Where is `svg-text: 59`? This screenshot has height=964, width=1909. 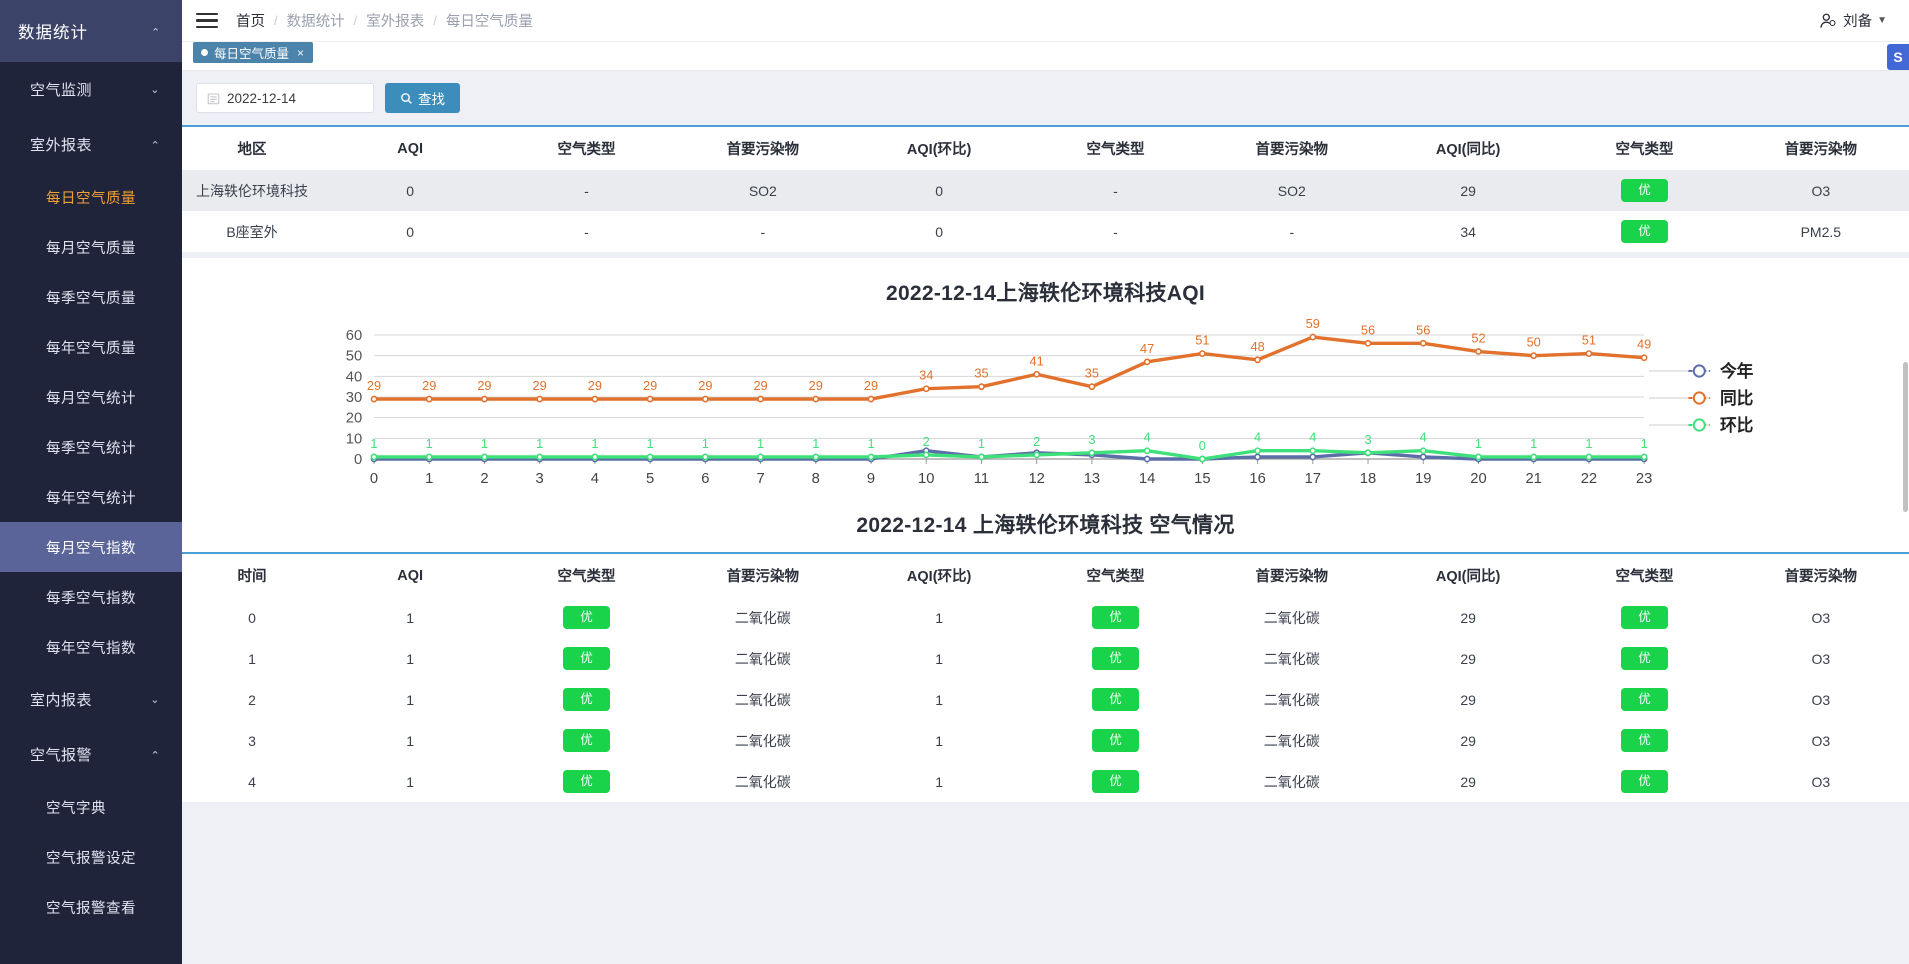
svg-text: 59 is located at coordinates (1313, 323).